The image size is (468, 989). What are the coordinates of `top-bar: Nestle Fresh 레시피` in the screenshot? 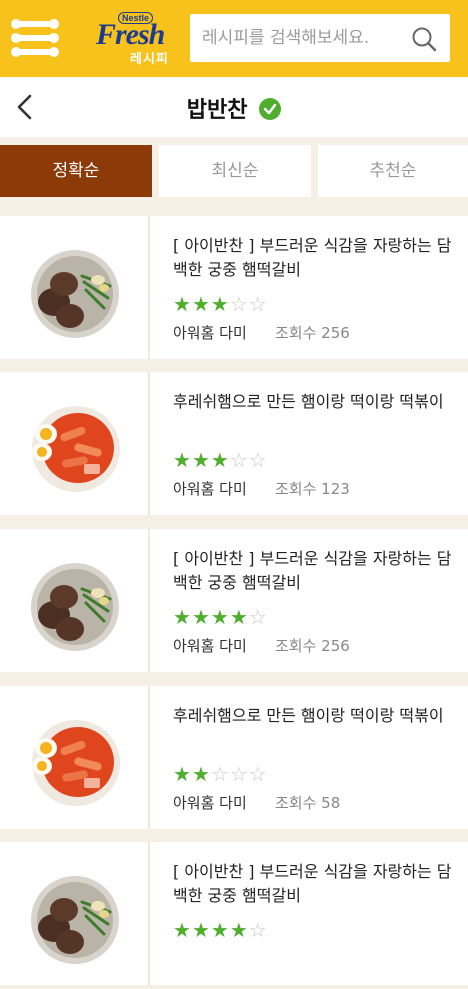 It's located at (234, 38).